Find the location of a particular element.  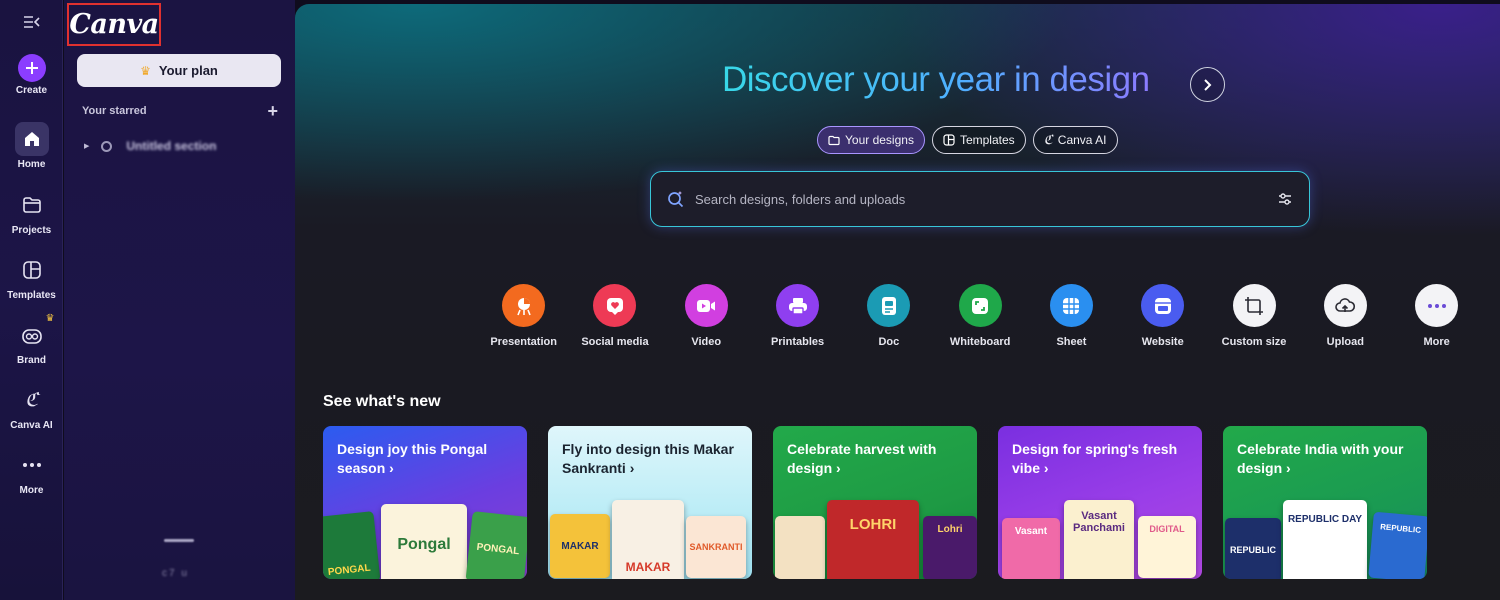

tool-doc: Doc is located at coordinates (888, 316).